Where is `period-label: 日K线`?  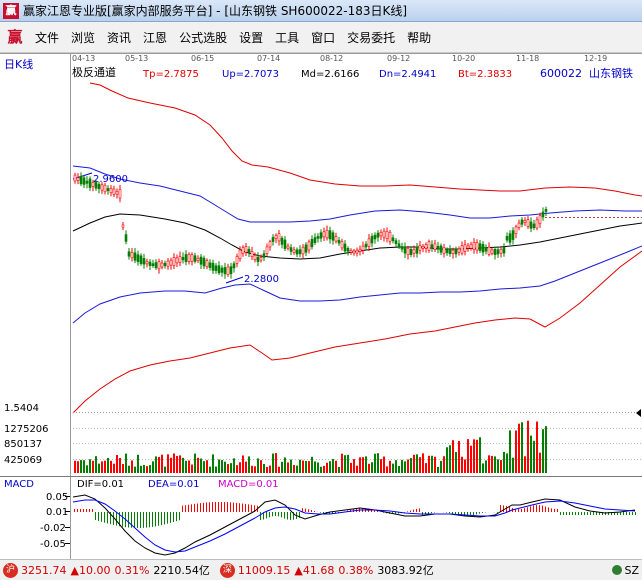
period-label: 日K线 is located at coordinates (18, 64).